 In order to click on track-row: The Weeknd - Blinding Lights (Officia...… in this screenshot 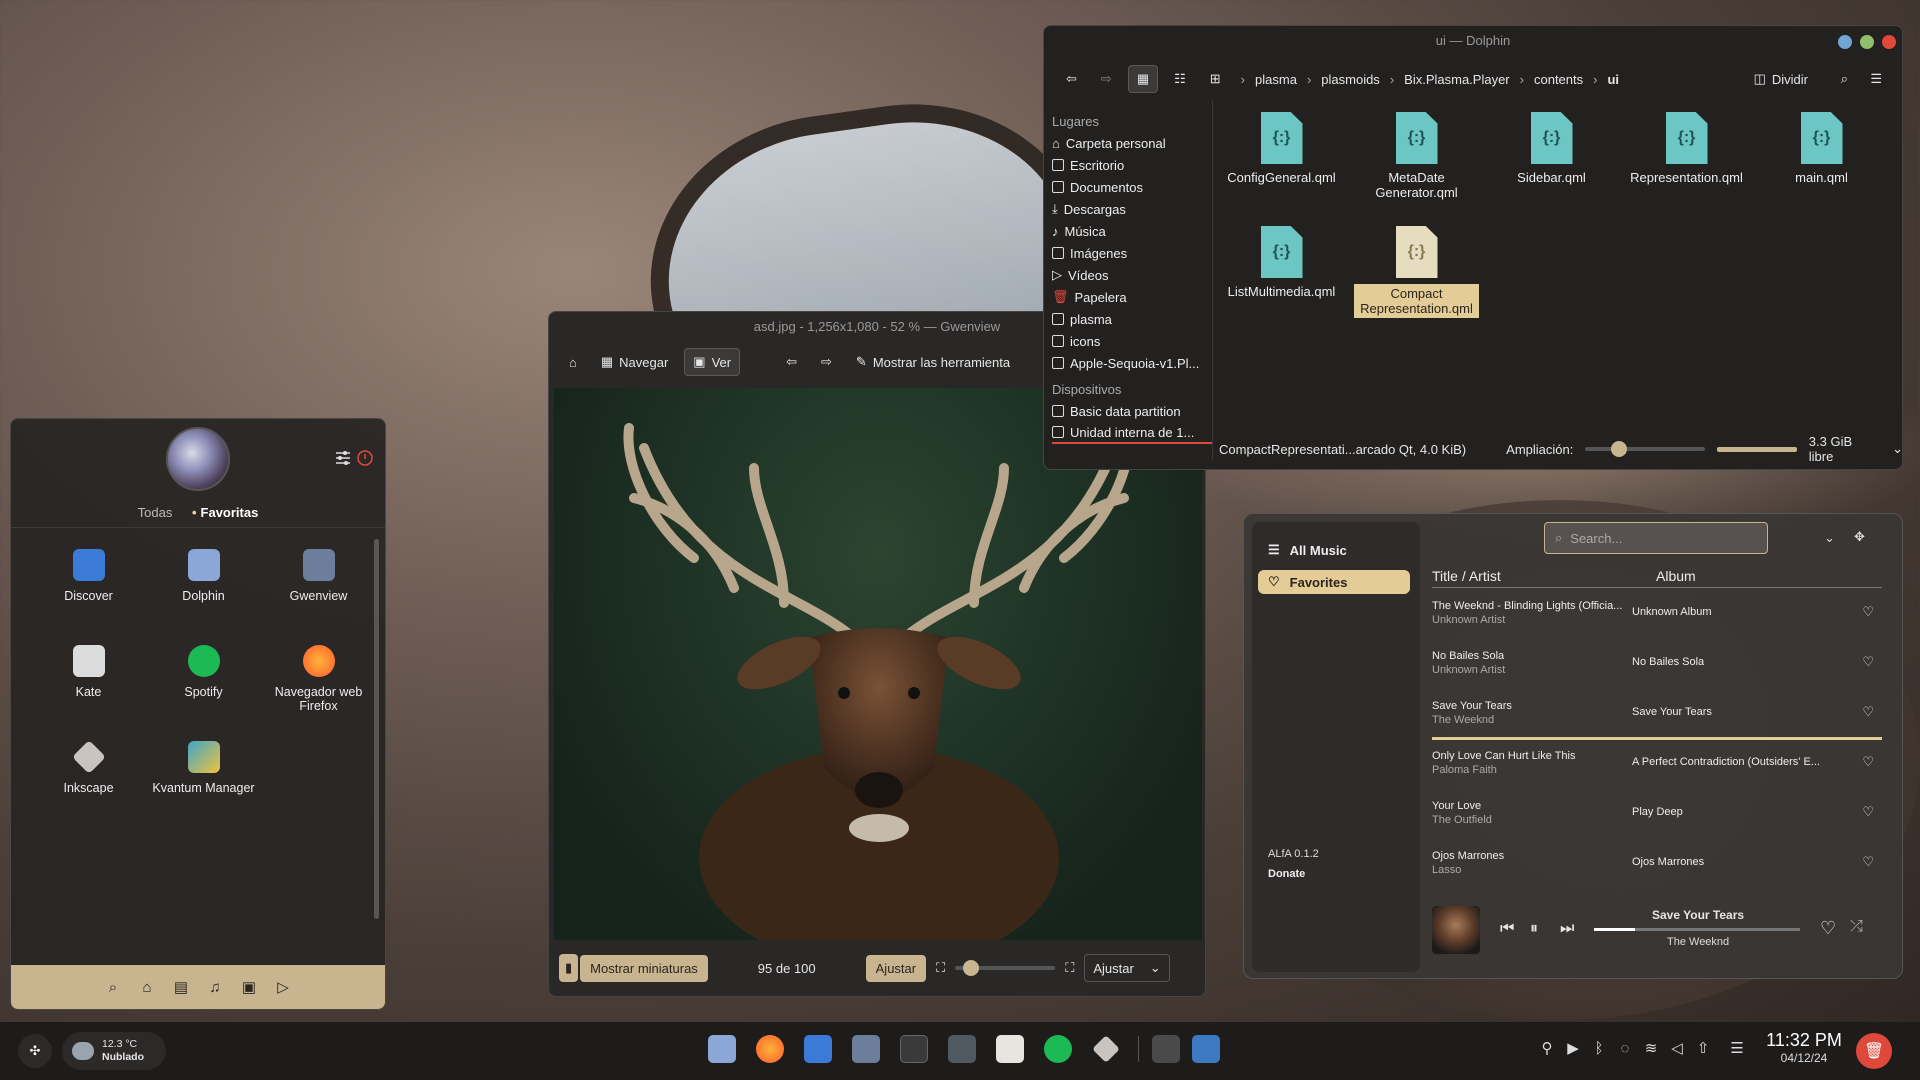, I will do `click(1657, 617)`.